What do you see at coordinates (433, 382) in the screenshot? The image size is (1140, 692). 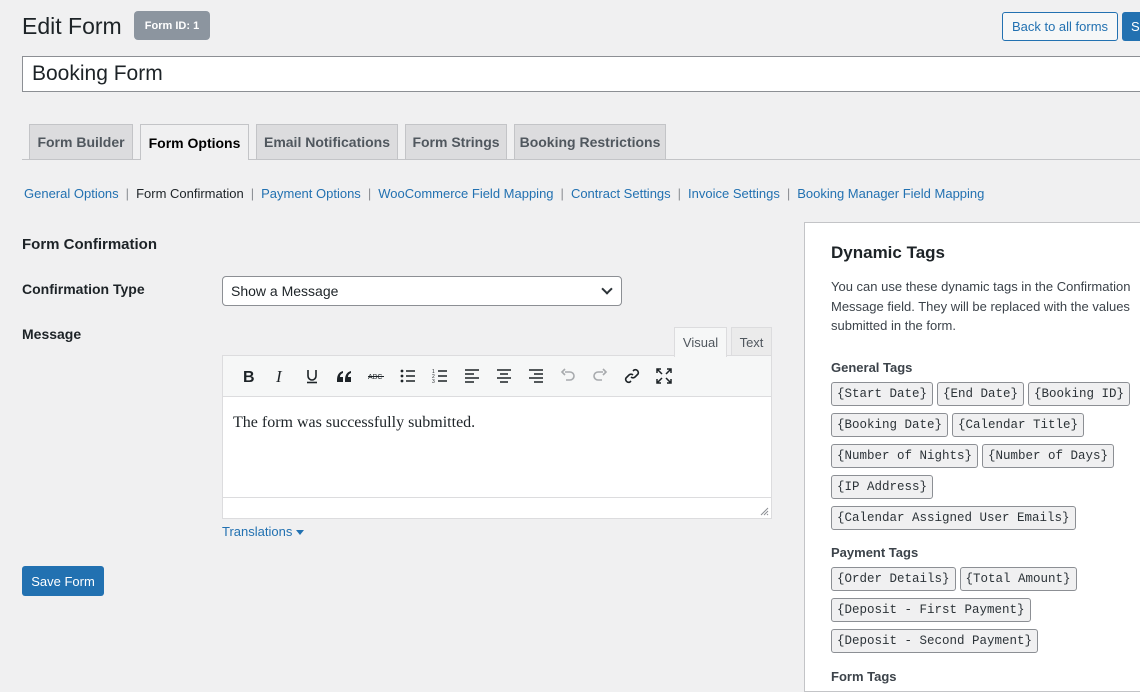 I see `svg-text: 3` at bounding box center [433, 382].